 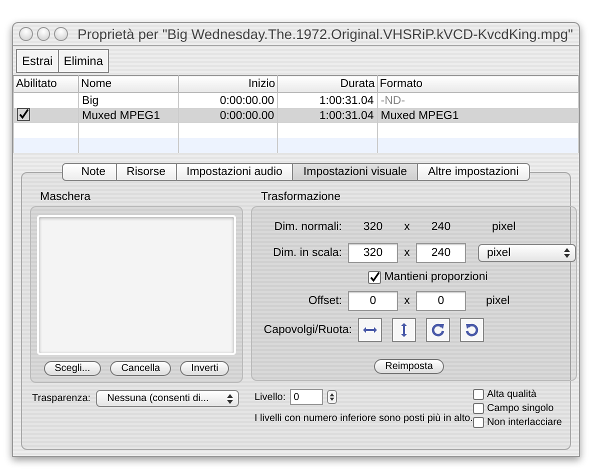 What do you see at coordinates (331, 397) in the screenshot?
I see `stepper` at bounding box center [331, 397].